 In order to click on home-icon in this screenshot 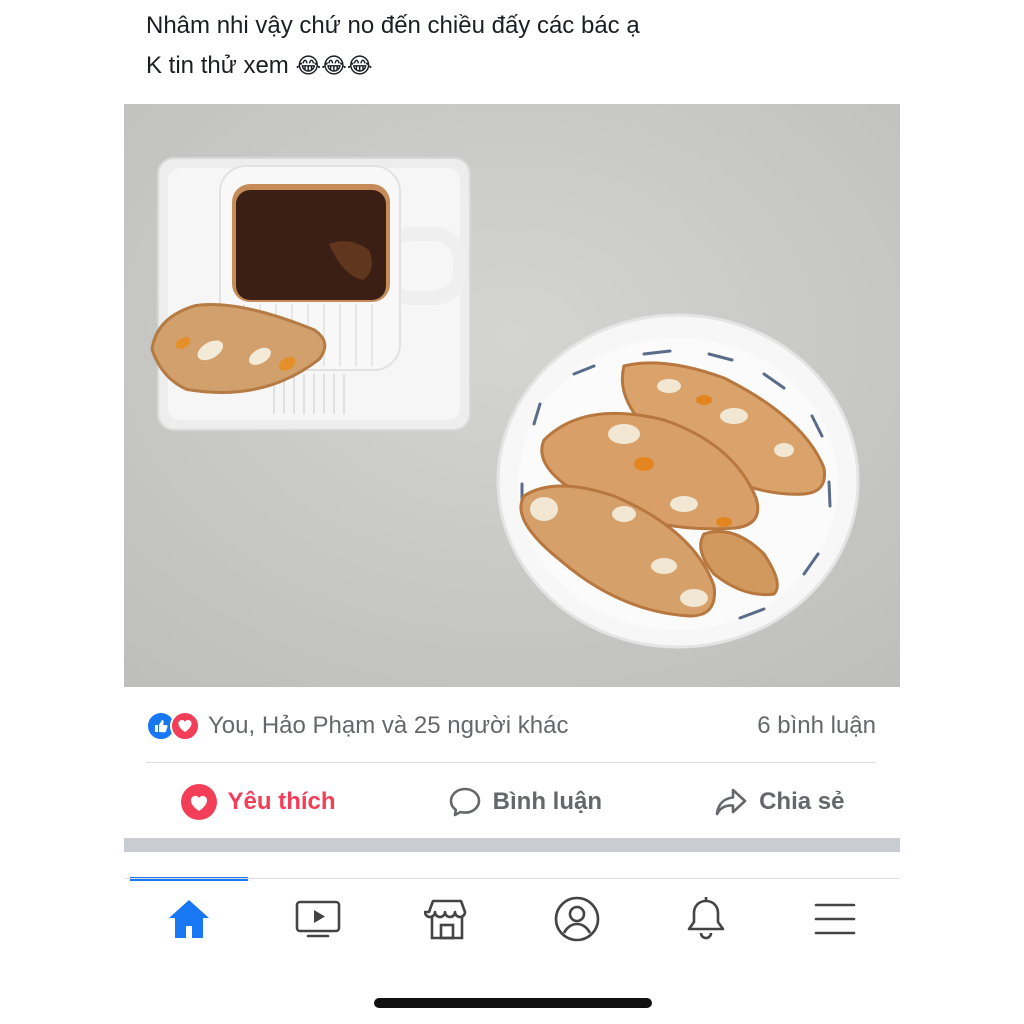, I will do `click(188, 919)`.